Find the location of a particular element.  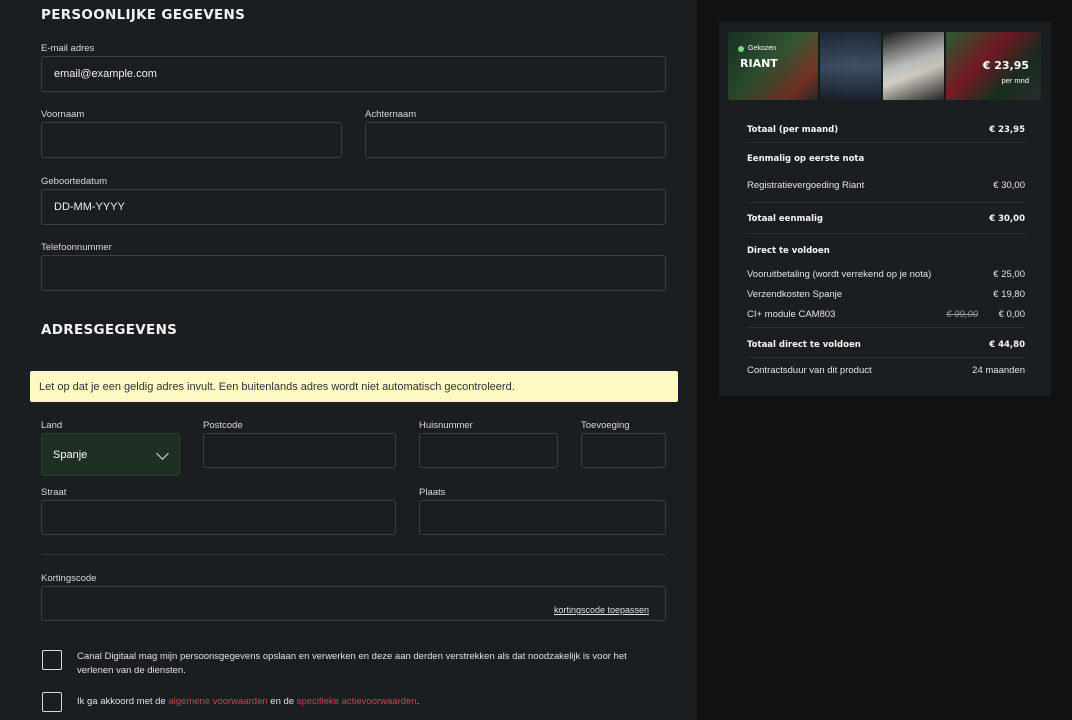

summary-row-total-once: Totaal eenmalig € 30,00 is located at coordinates (886, 219).